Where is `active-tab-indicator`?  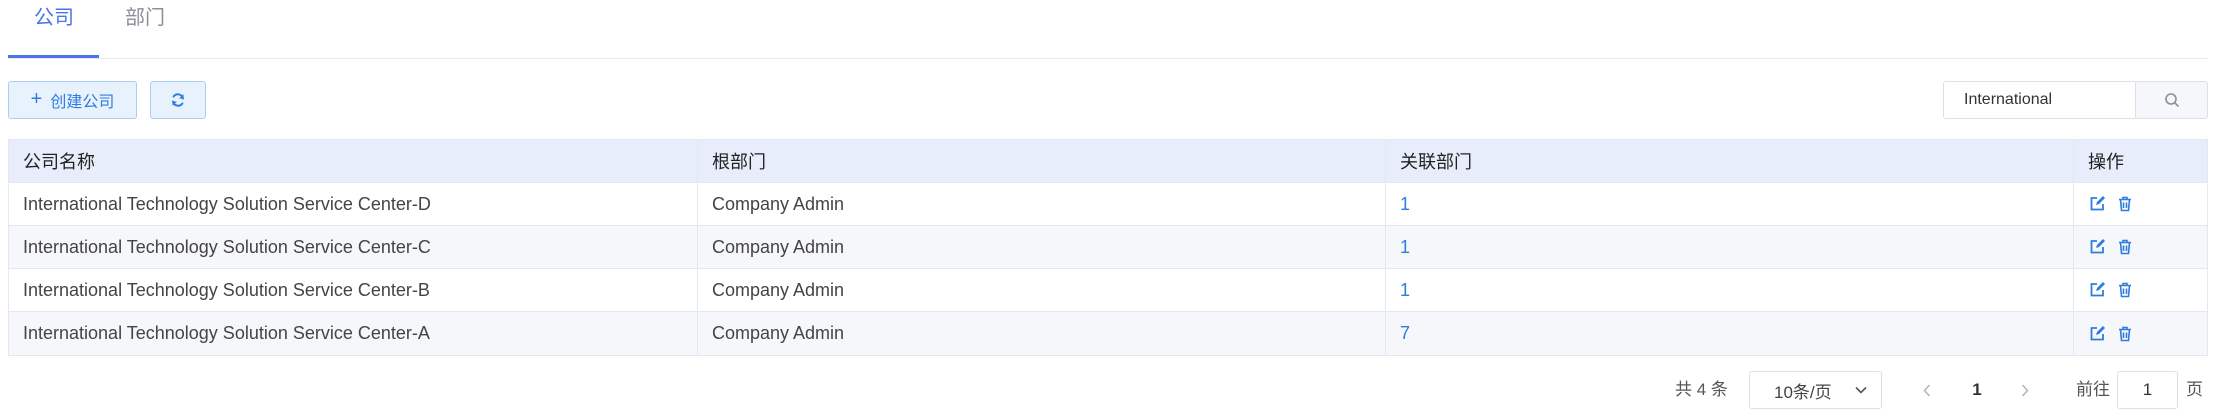 active-tab-indicator is located at coordinates (53, 56).